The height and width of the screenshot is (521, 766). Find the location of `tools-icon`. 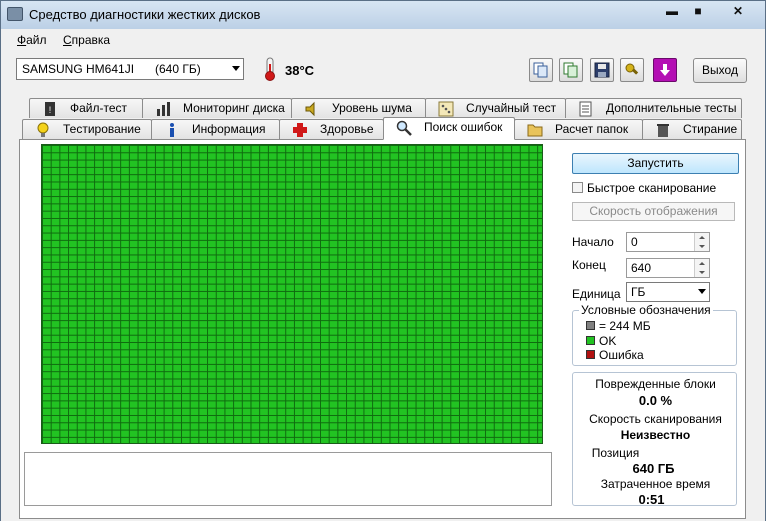

tools-icon is located at coordinates (632, 69).